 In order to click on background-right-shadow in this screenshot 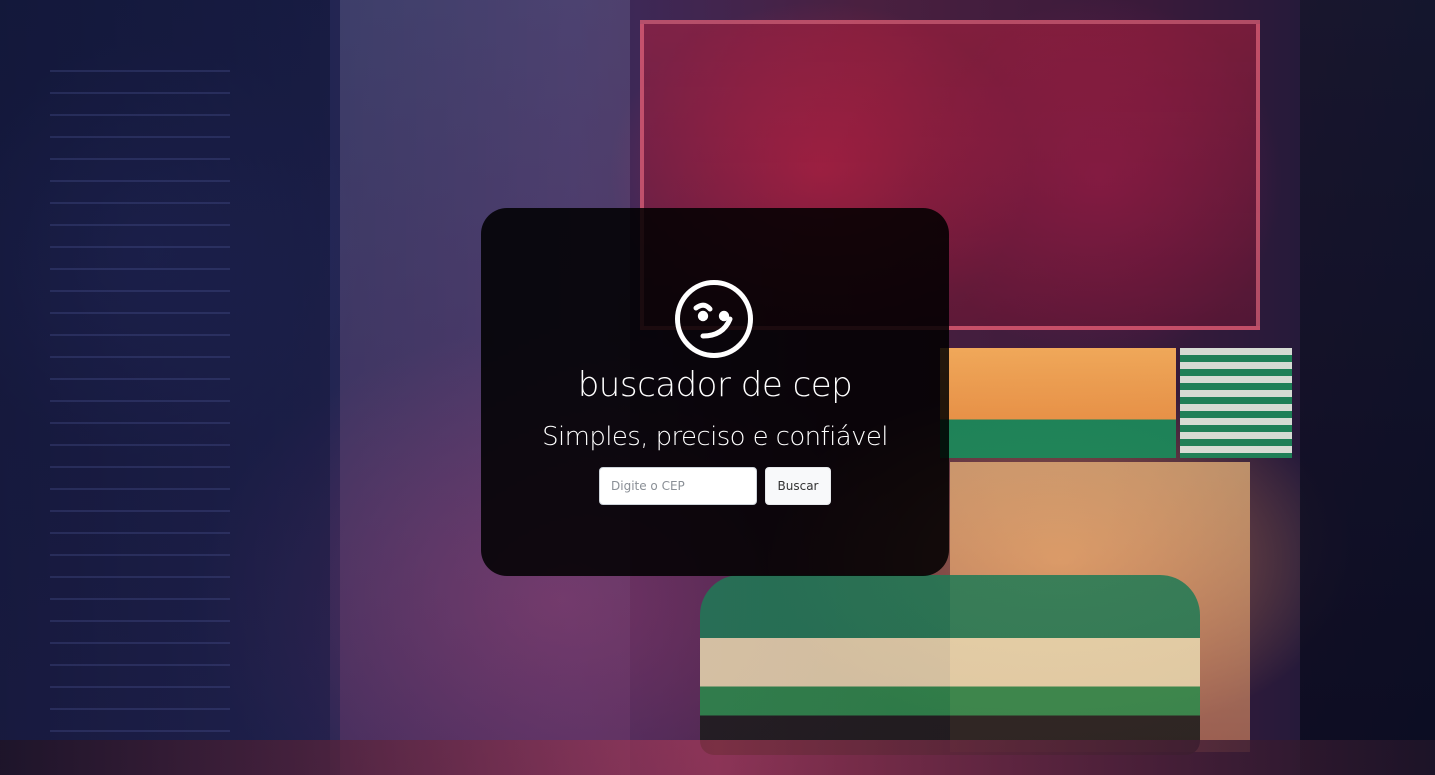, I will do `click(1367, 387)`.